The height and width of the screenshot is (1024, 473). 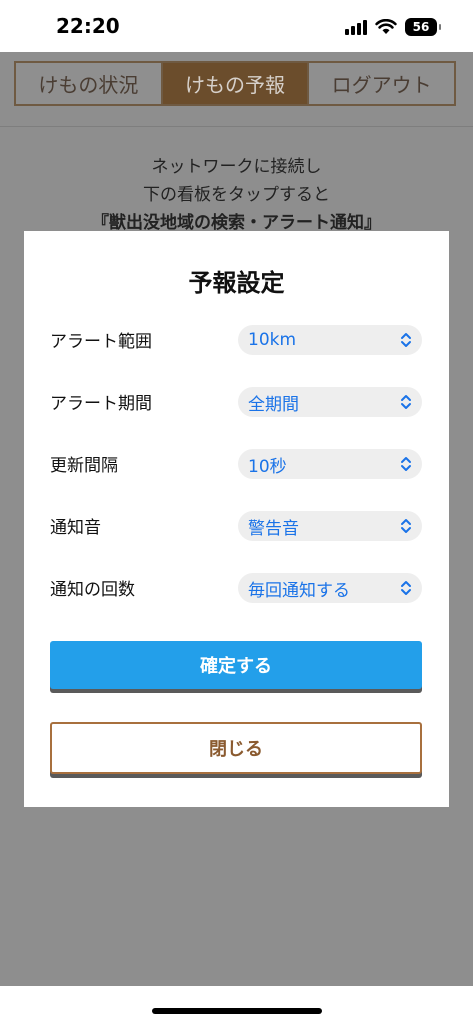 I want to click on instructions-line-1: ネットワークに接続し, so click(x=236, y=167).